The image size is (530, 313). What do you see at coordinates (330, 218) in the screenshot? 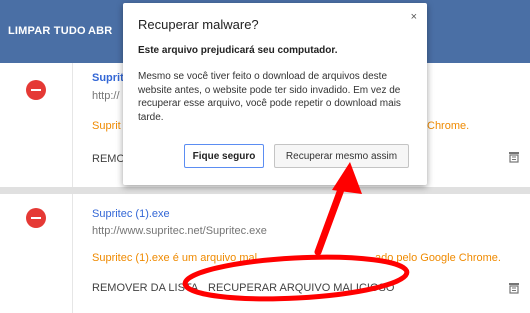
I see `annotation-arrow-shaft` at bounding box center [330, 218].